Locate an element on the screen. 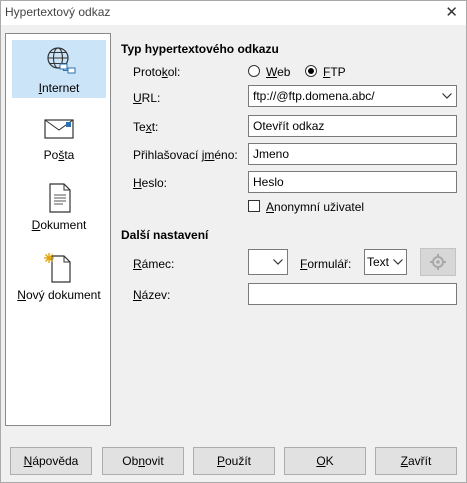  sidebar-item-new-document: Nový dokument is located at coordinates (59, 277).